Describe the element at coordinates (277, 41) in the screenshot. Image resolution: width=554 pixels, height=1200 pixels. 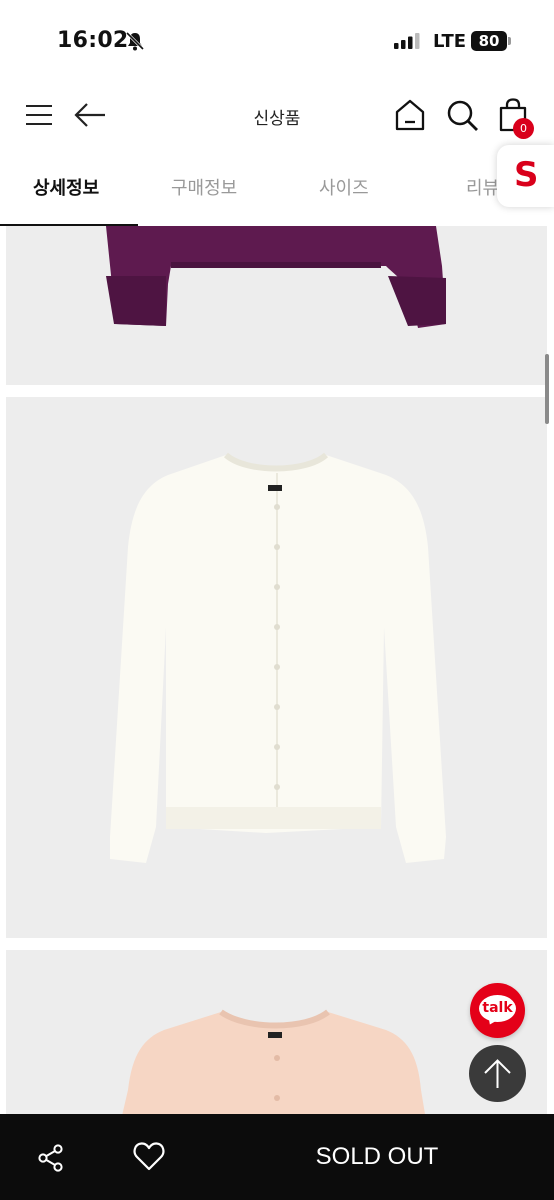
I see `status-bar: 16:02 LTE 80` at that location.